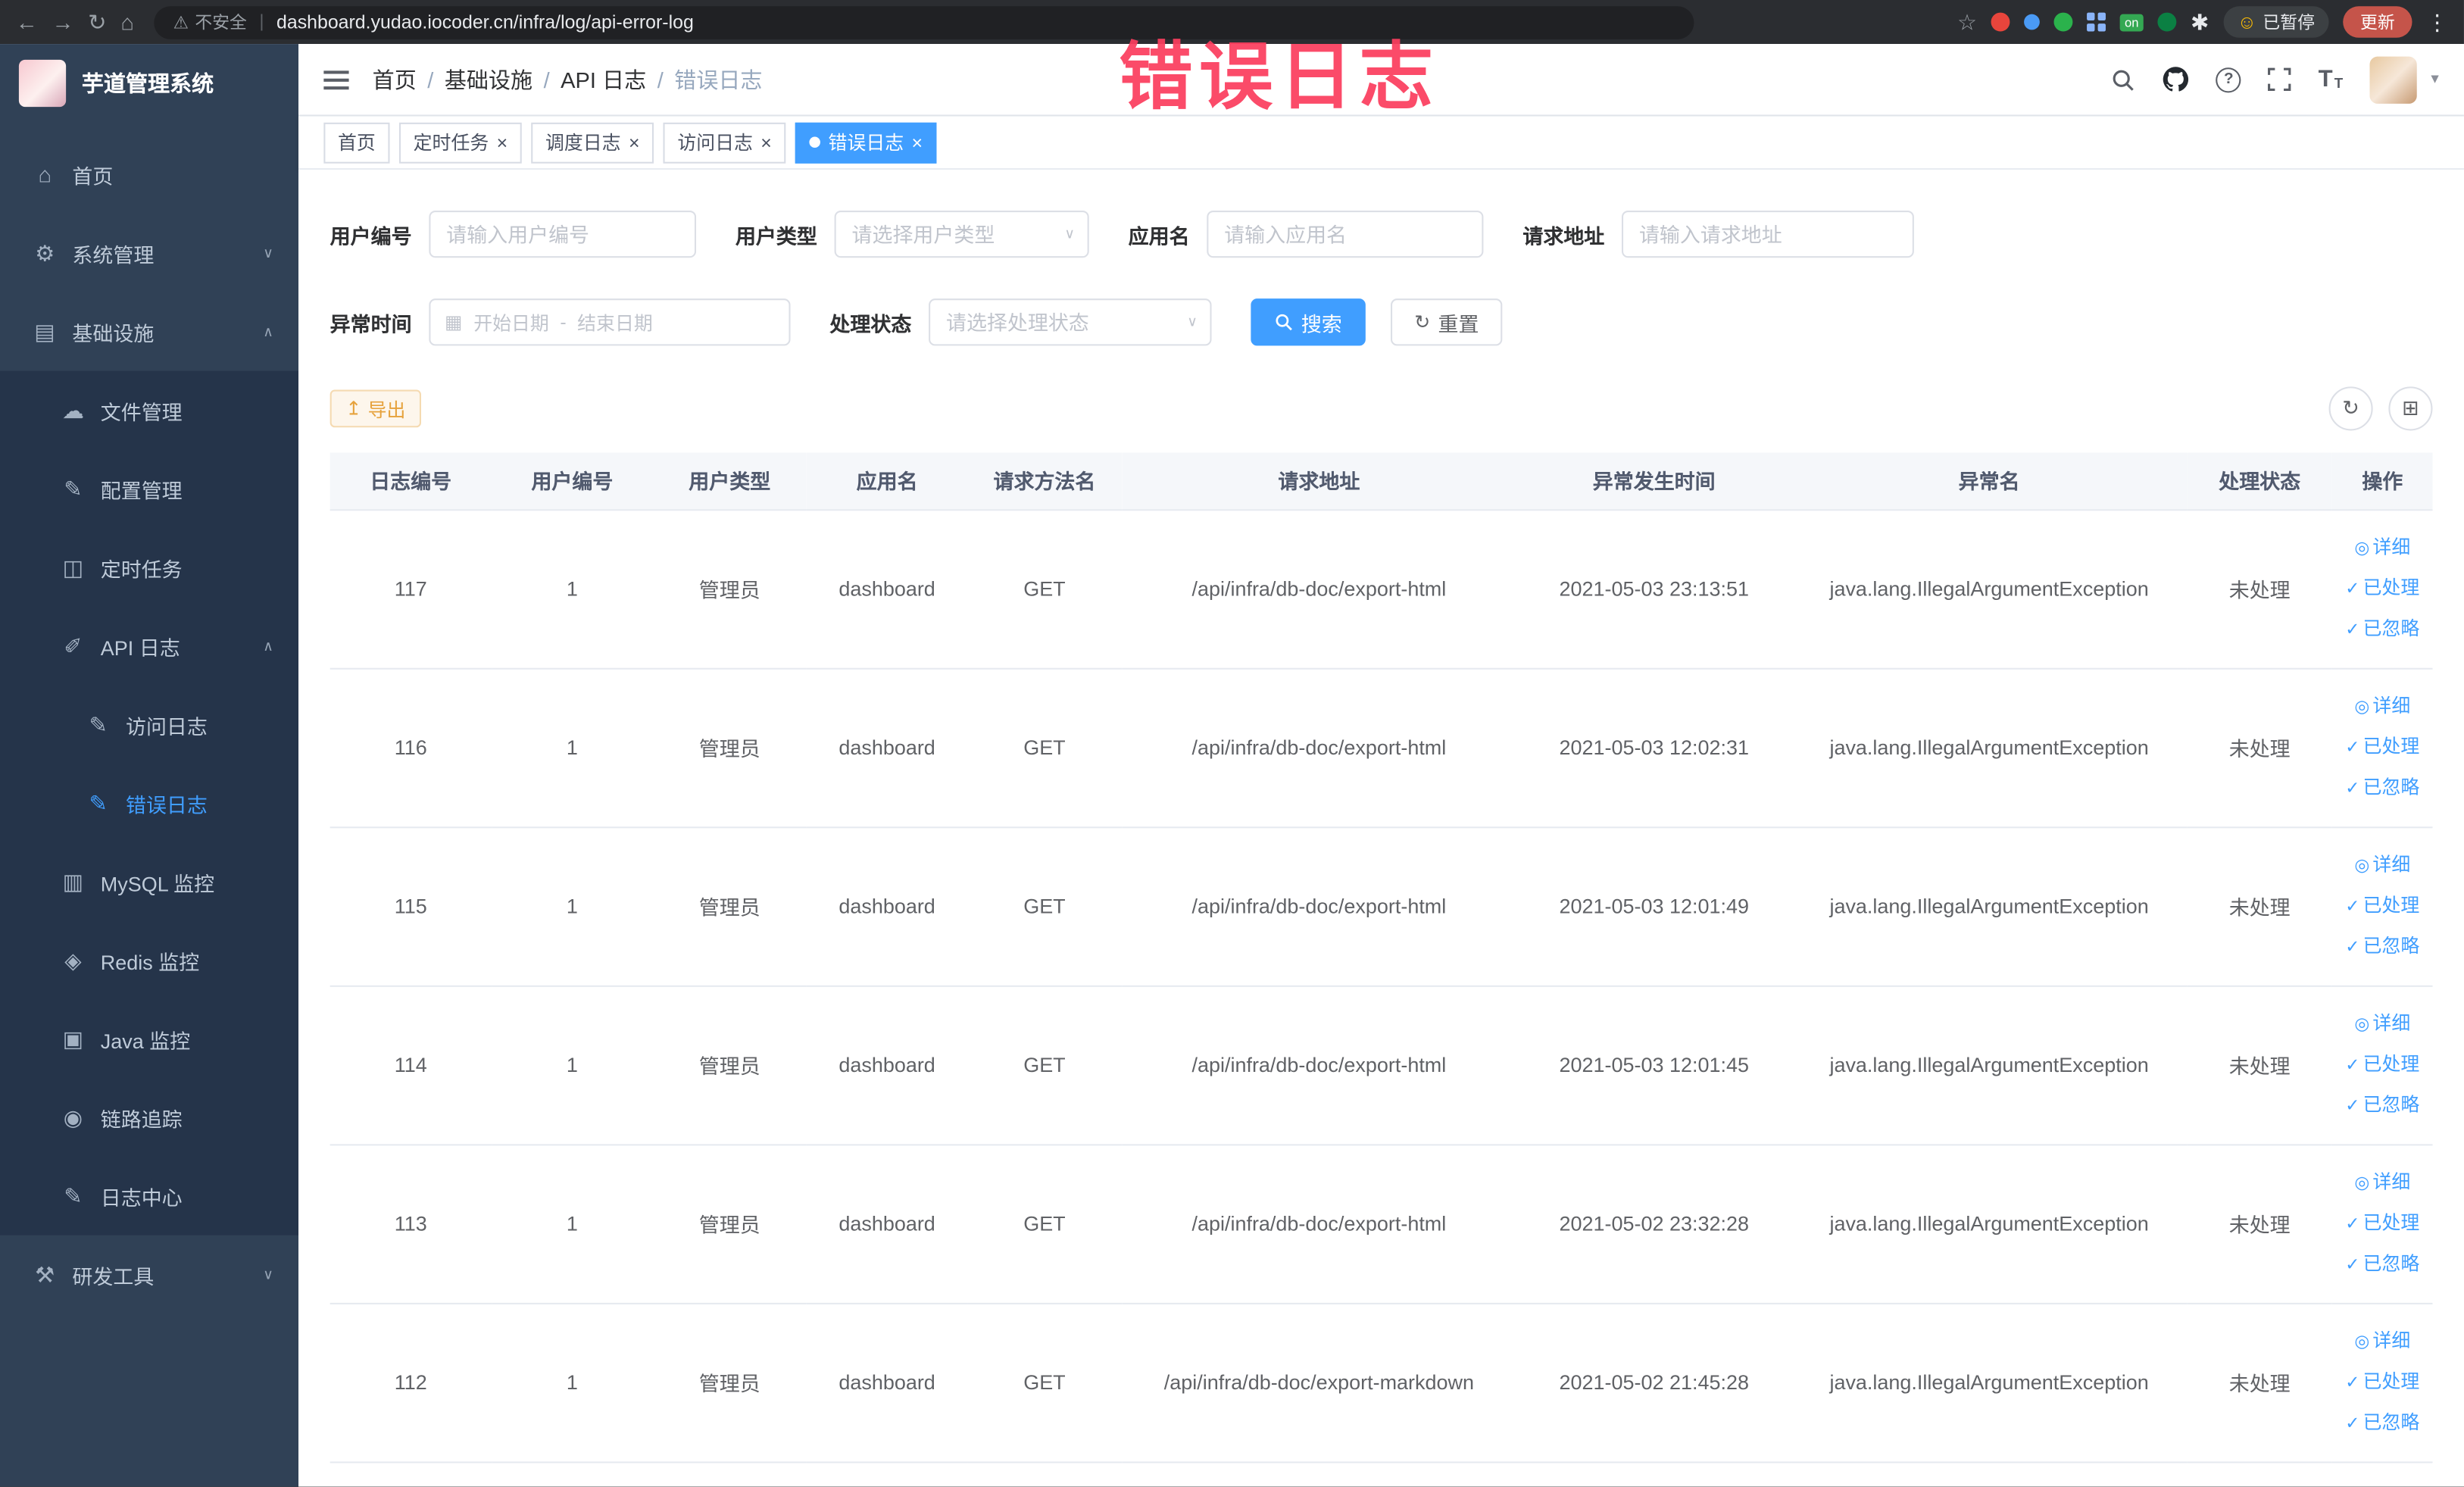 The height and width of the screenshot is (1487, 2464). I want to click on cell-status: 未处理, so click(2260, 589).